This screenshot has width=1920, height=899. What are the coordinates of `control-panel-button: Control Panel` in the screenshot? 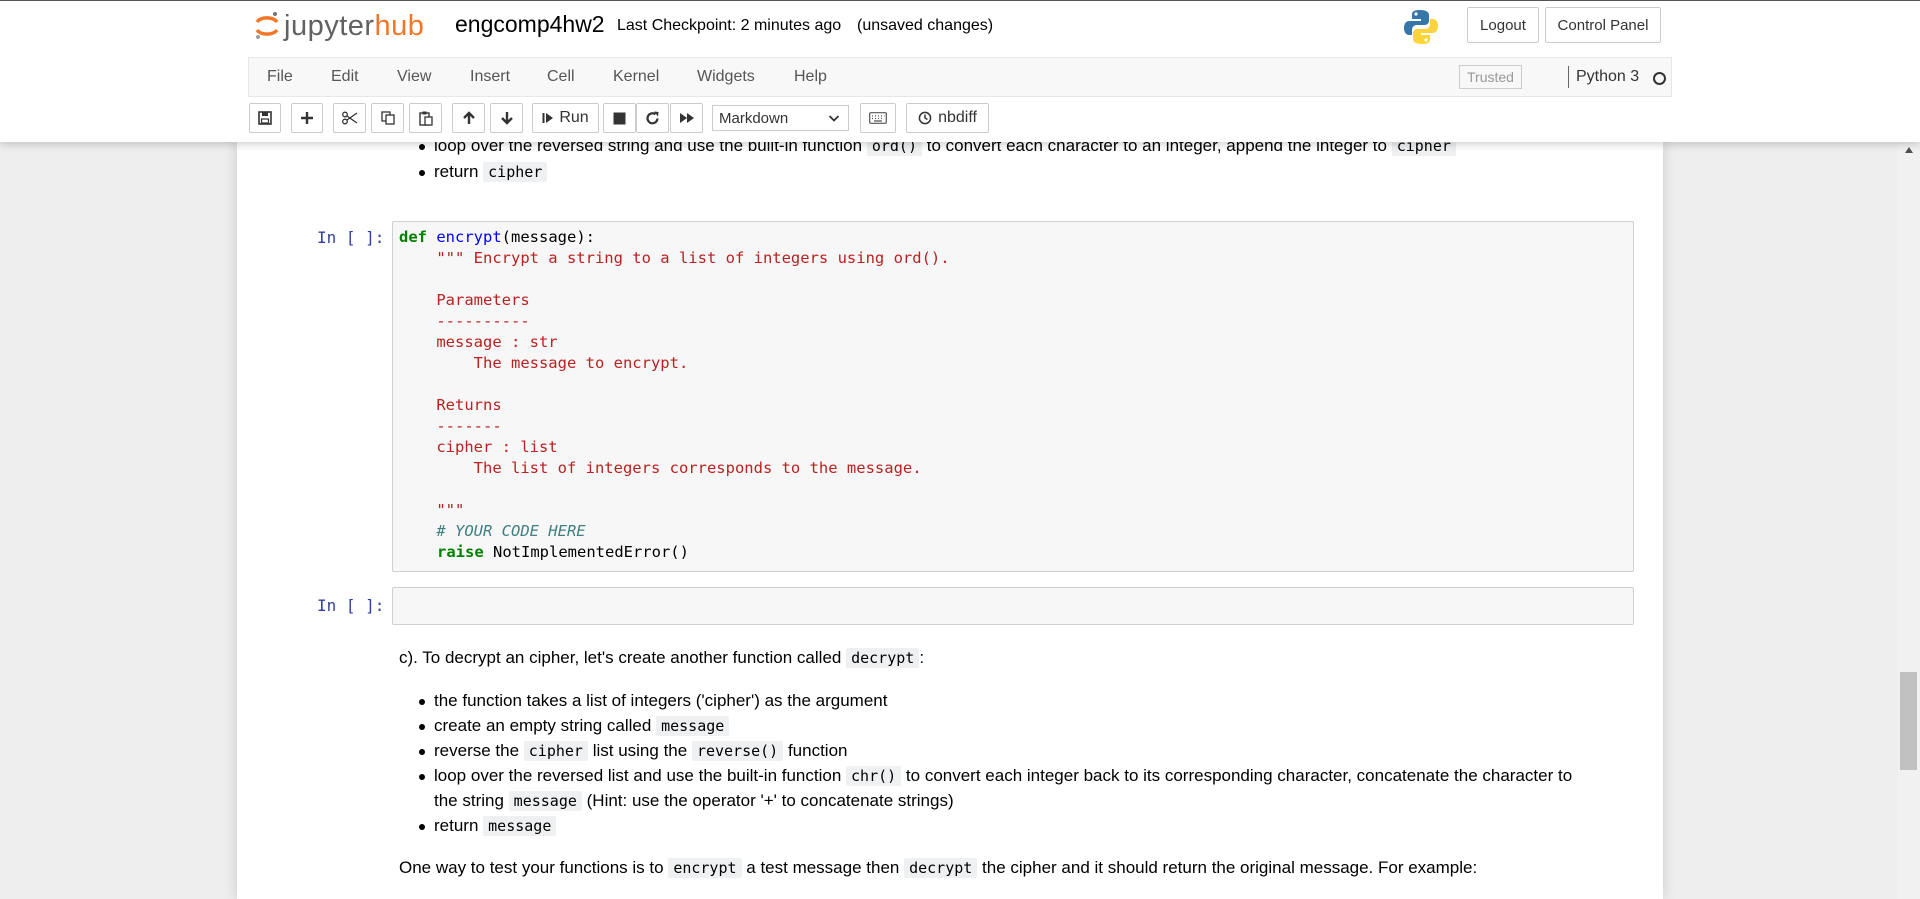 It's located at (1603, 25).